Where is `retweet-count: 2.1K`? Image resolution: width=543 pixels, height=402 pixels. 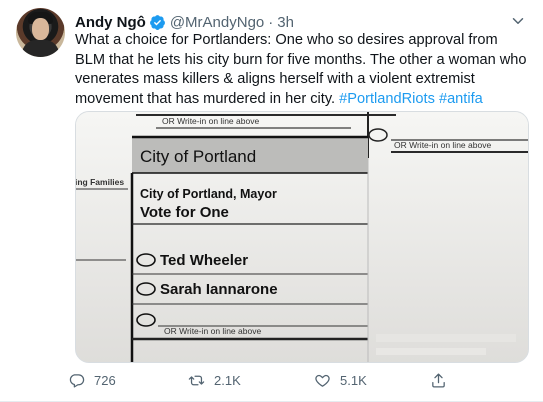
retweet-count: 2.1K is located at coordinates (227, 380).